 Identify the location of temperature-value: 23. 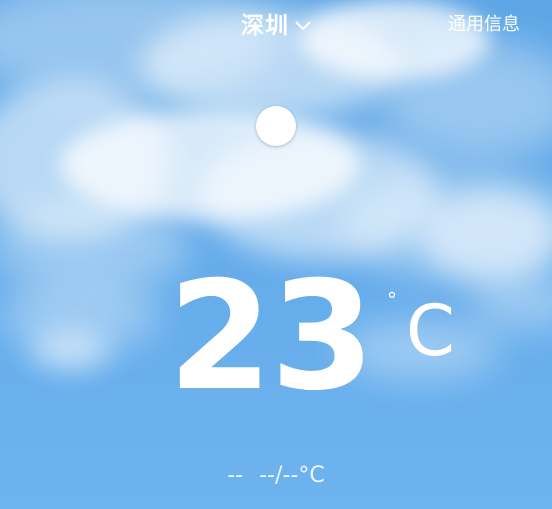
(271, 337).